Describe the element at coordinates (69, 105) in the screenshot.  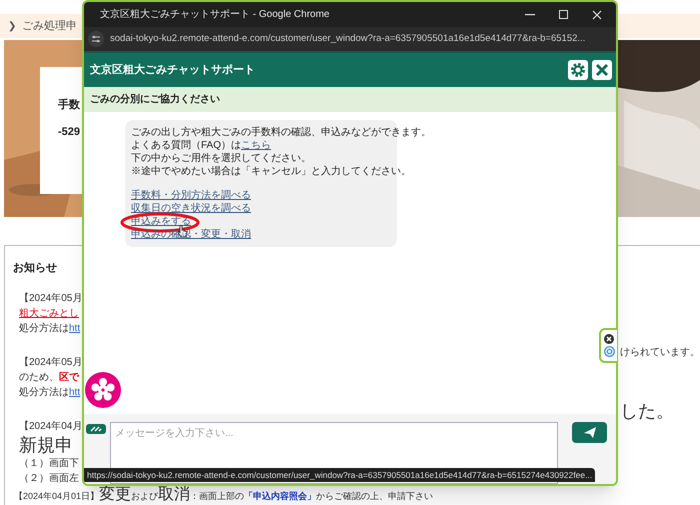
I see `card-text: 手数` at that location.